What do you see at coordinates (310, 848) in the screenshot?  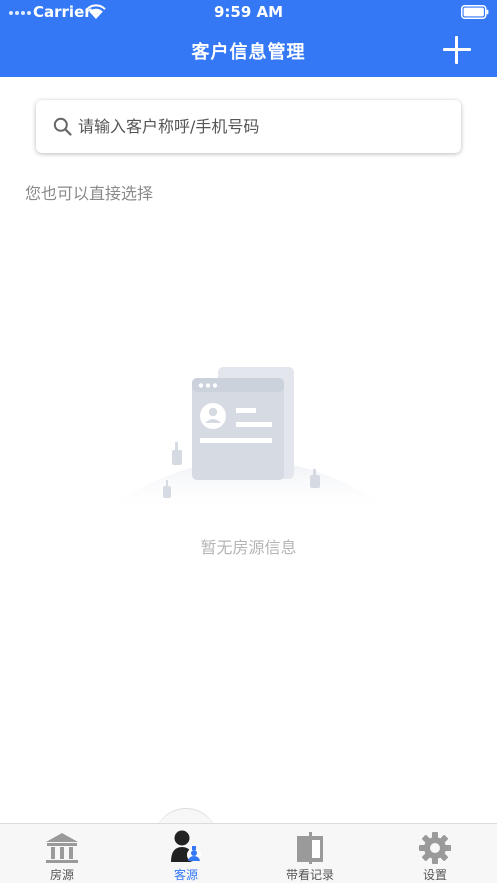 I see `door-icon` at bounding box center [310, 848].